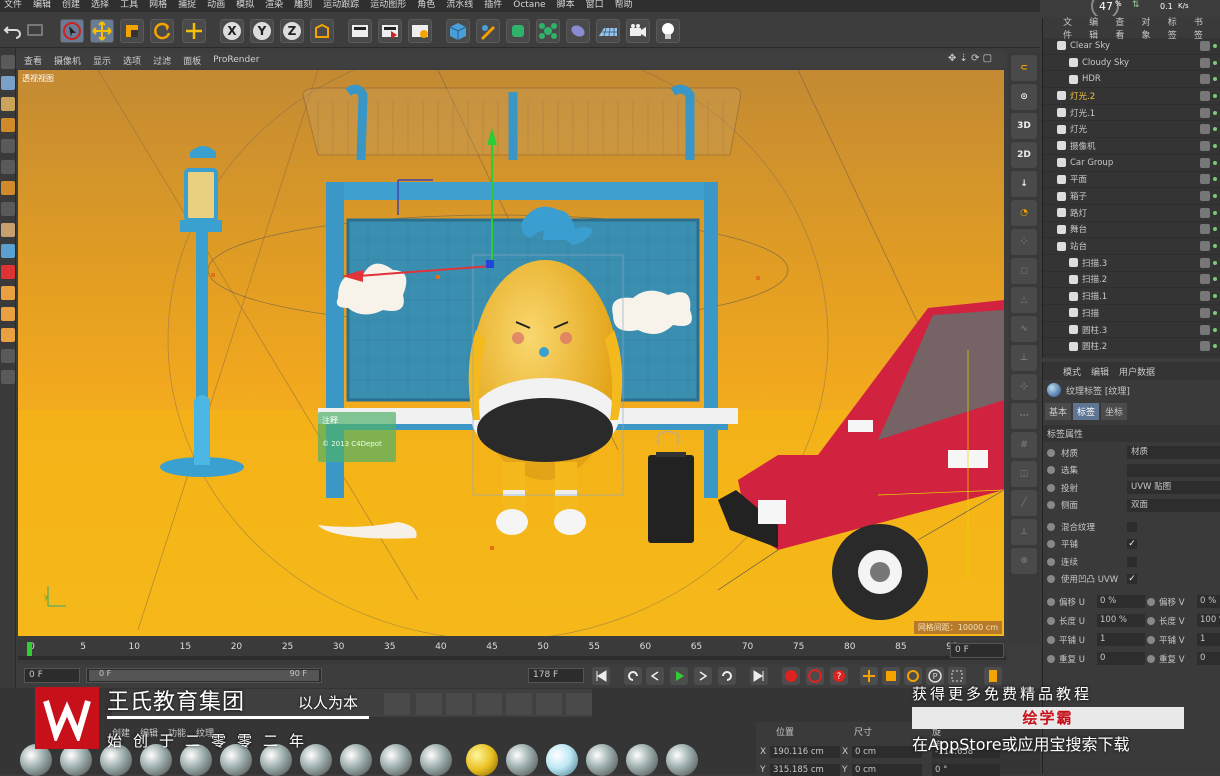 Image resolution: width=1220 pixels, height=776 pixels. I want to click on play-icon, so click(679, 676).